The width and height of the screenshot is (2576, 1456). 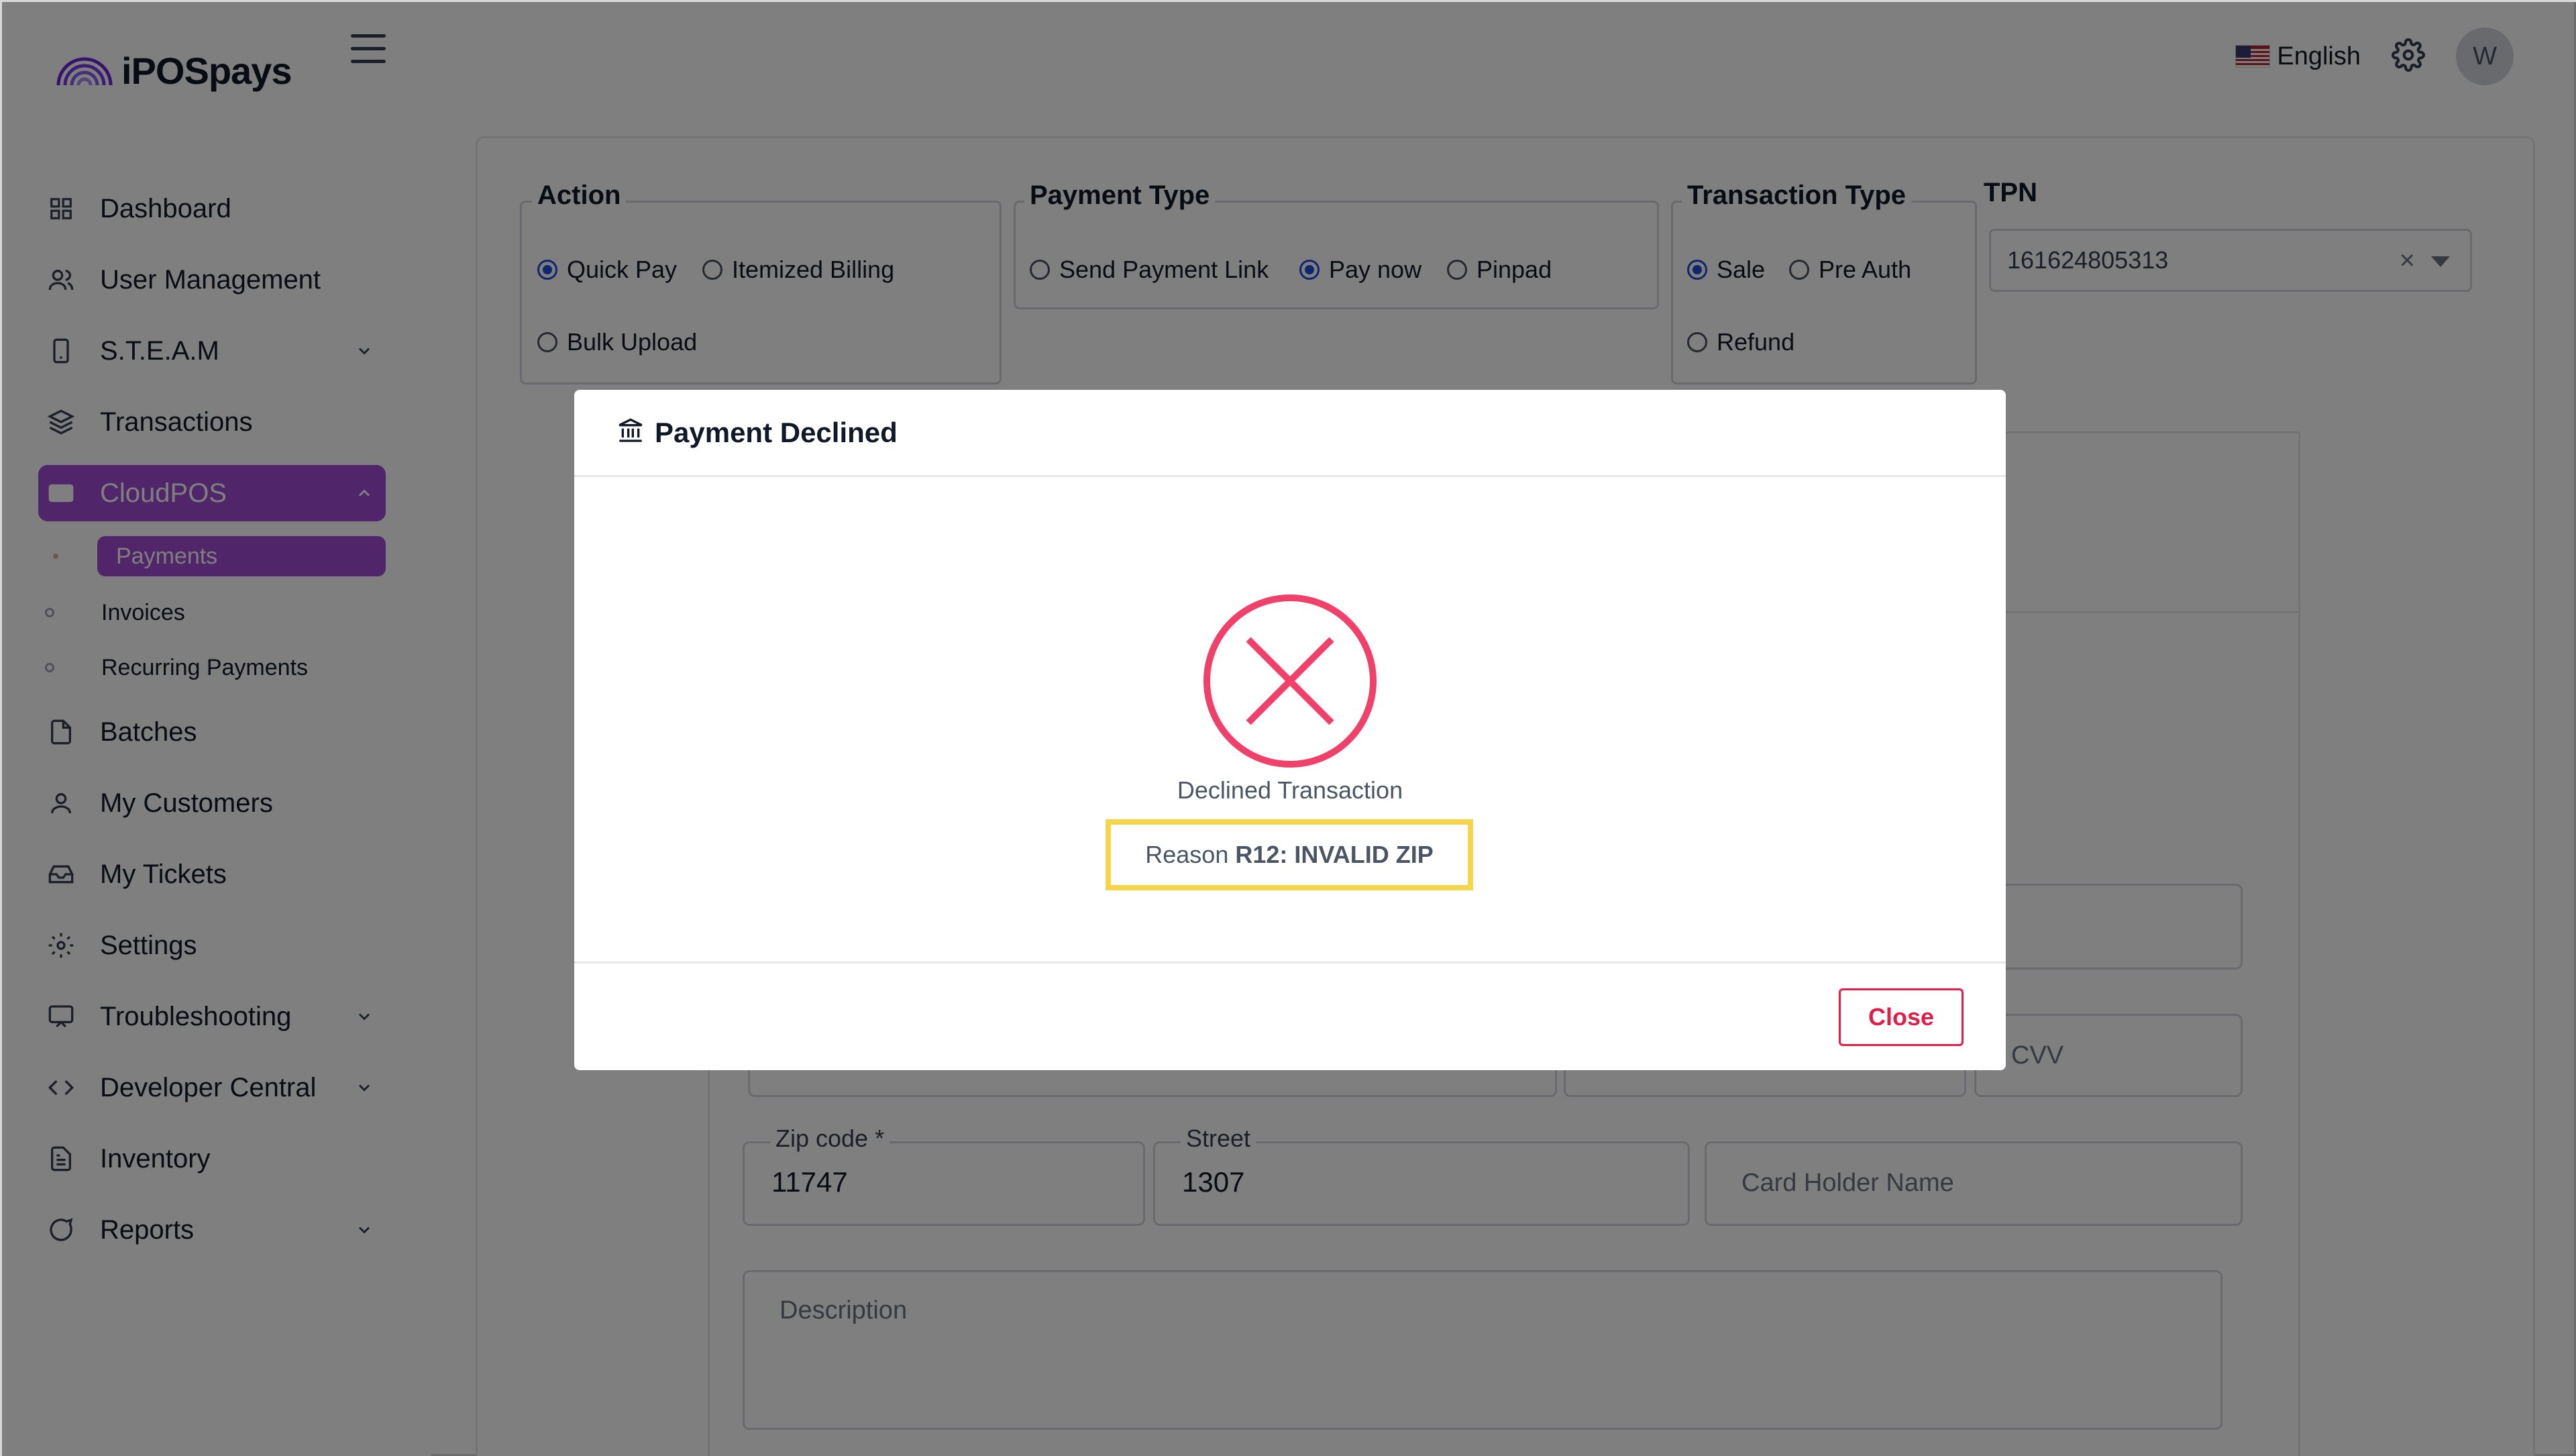 I want to click on close-button: Close, so click(x=1901, y=1017).